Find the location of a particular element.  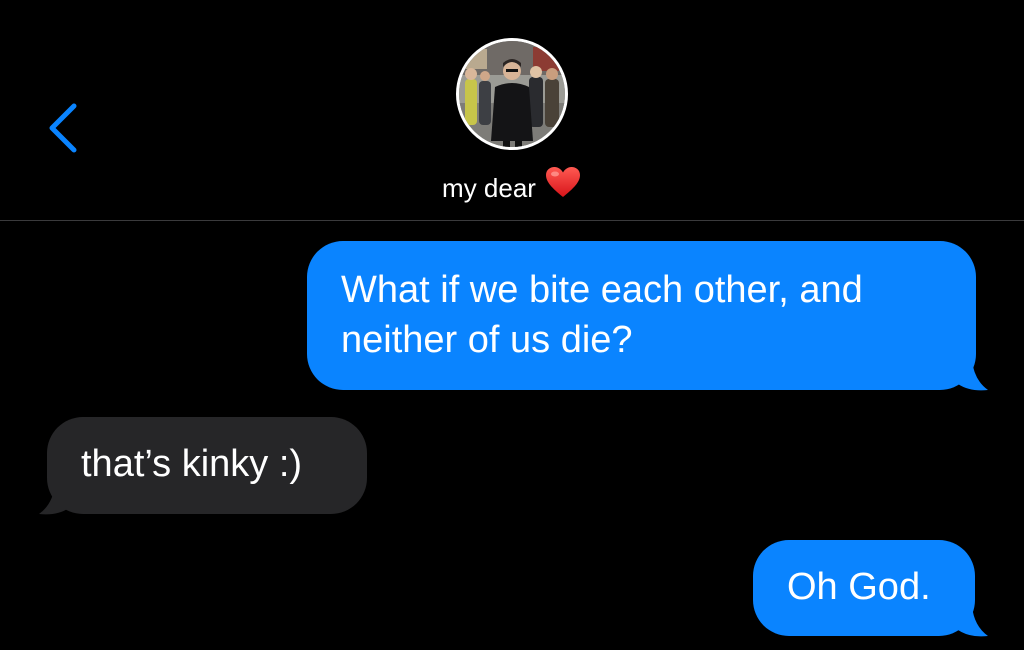

red-heart-icon is located at coordinates (563, 187).